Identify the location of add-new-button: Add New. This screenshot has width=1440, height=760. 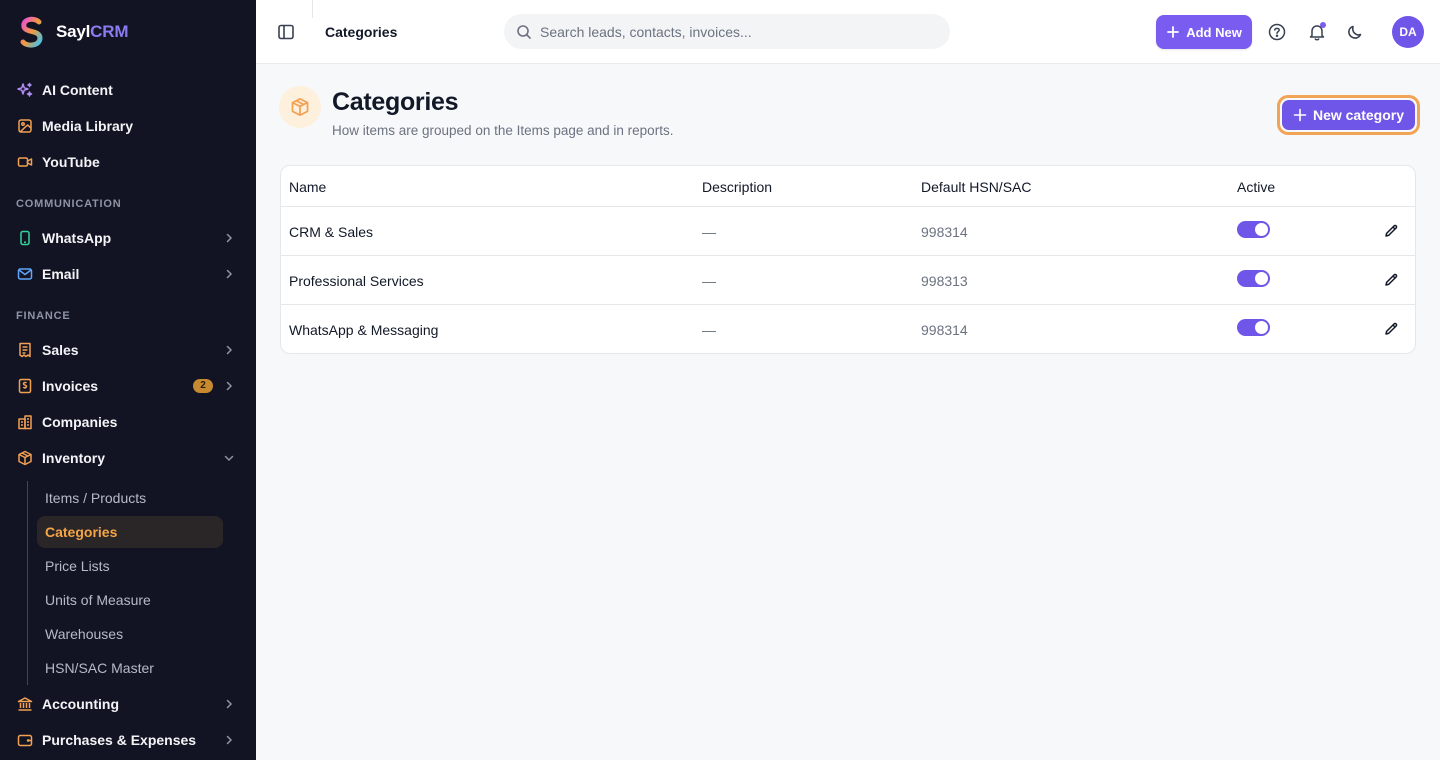
(1204, 32).